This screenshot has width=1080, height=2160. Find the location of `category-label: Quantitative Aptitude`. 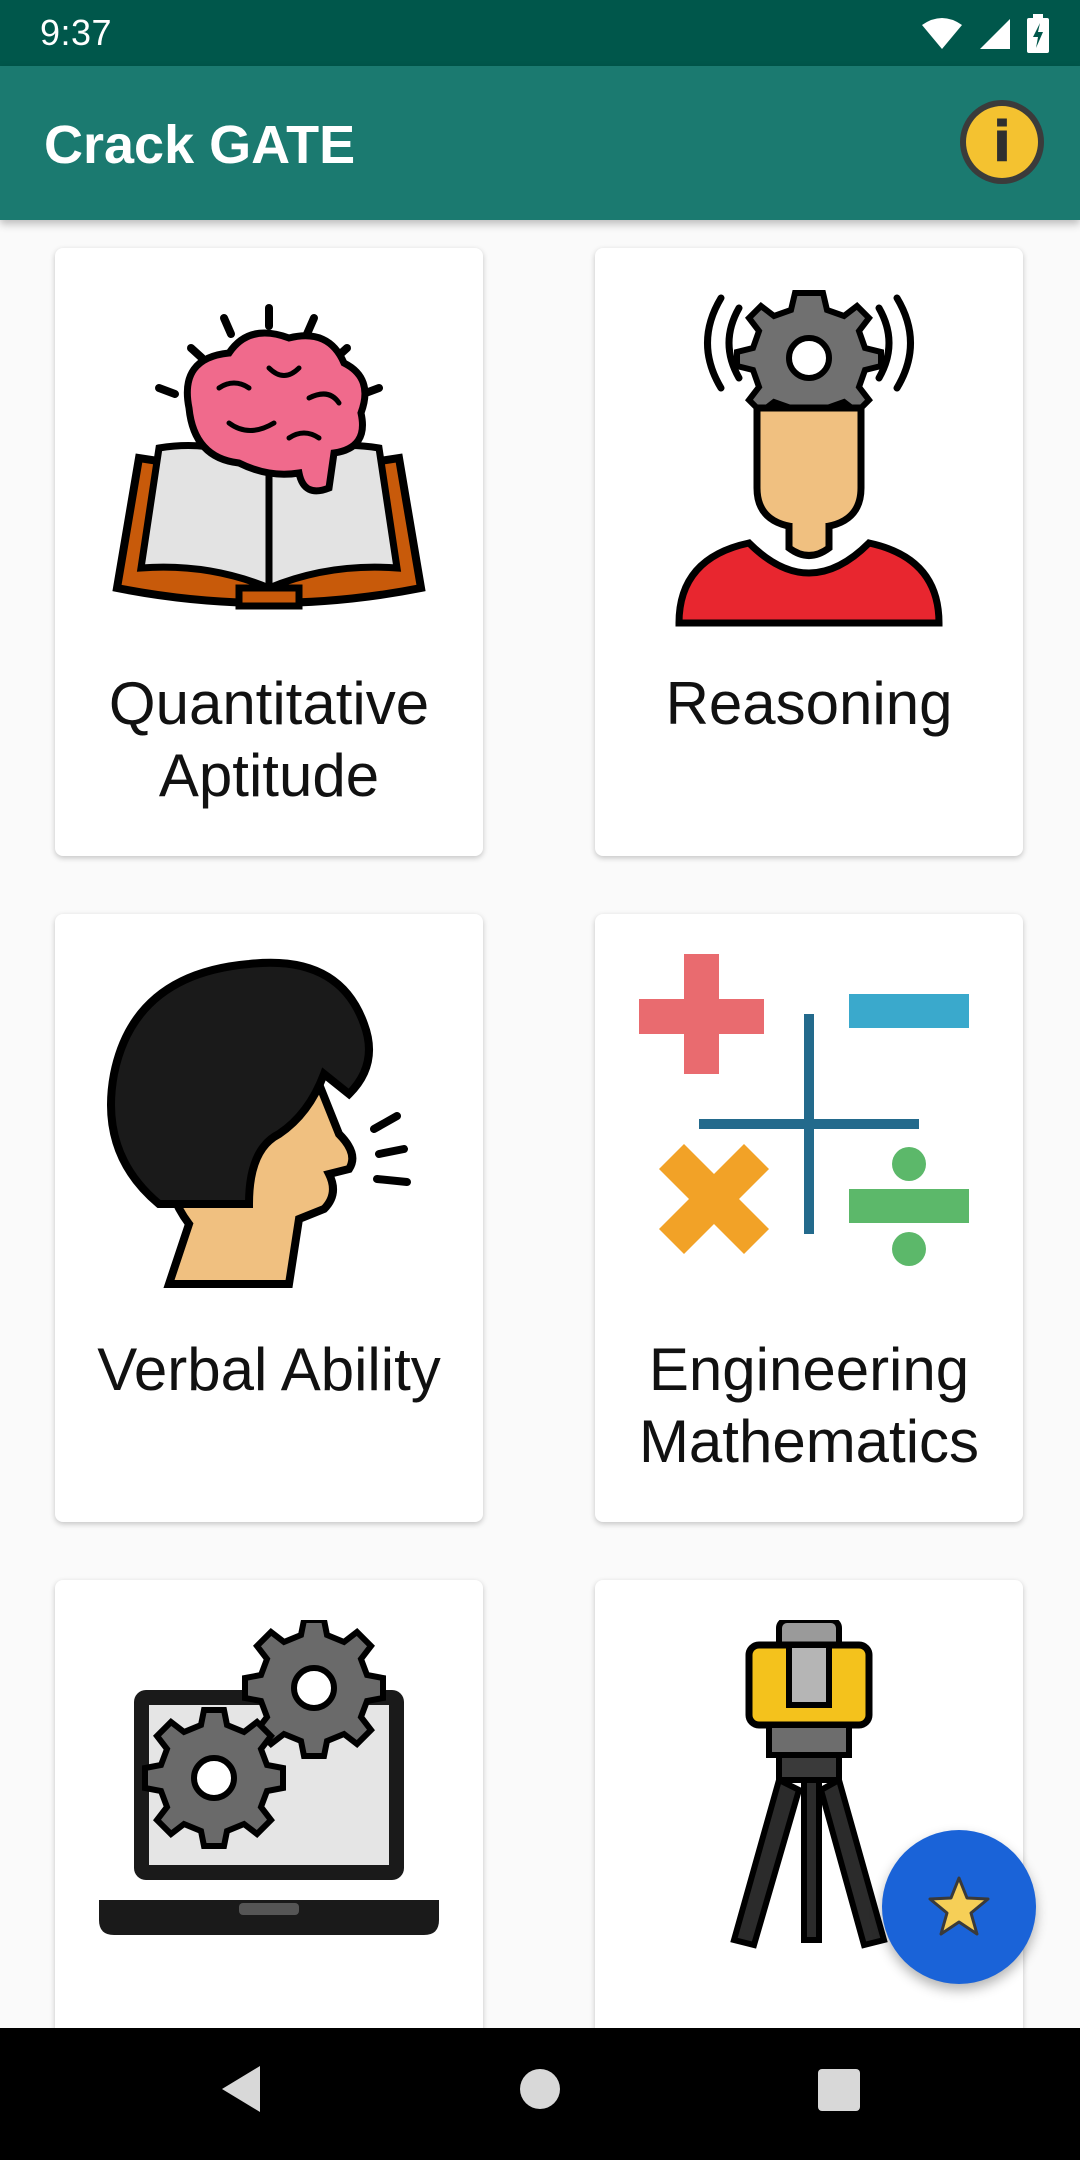

category-label: Quantitative Aptitude is located at coordinates (269, 739).